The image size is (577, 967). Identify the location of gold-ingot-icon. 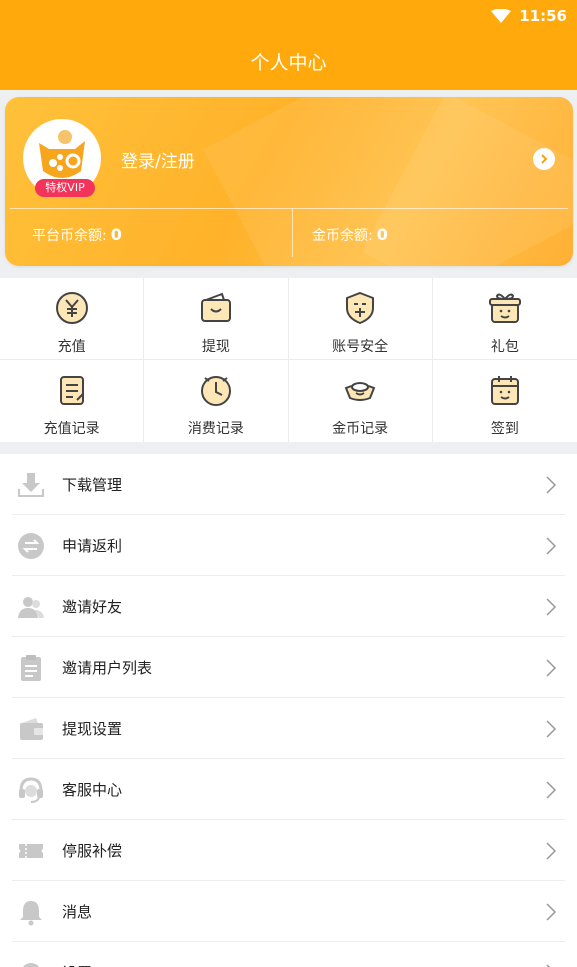
(360, 391).